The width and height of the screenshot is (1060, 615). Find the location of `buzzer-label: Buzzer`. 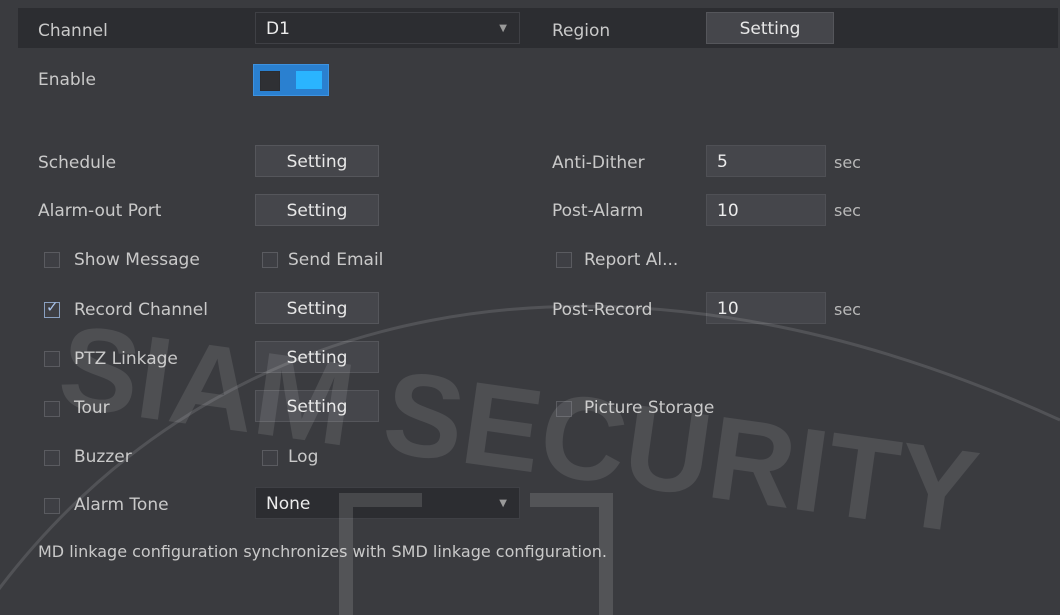

buzzer-label: Buzzer is located at coordinates (103, 457).